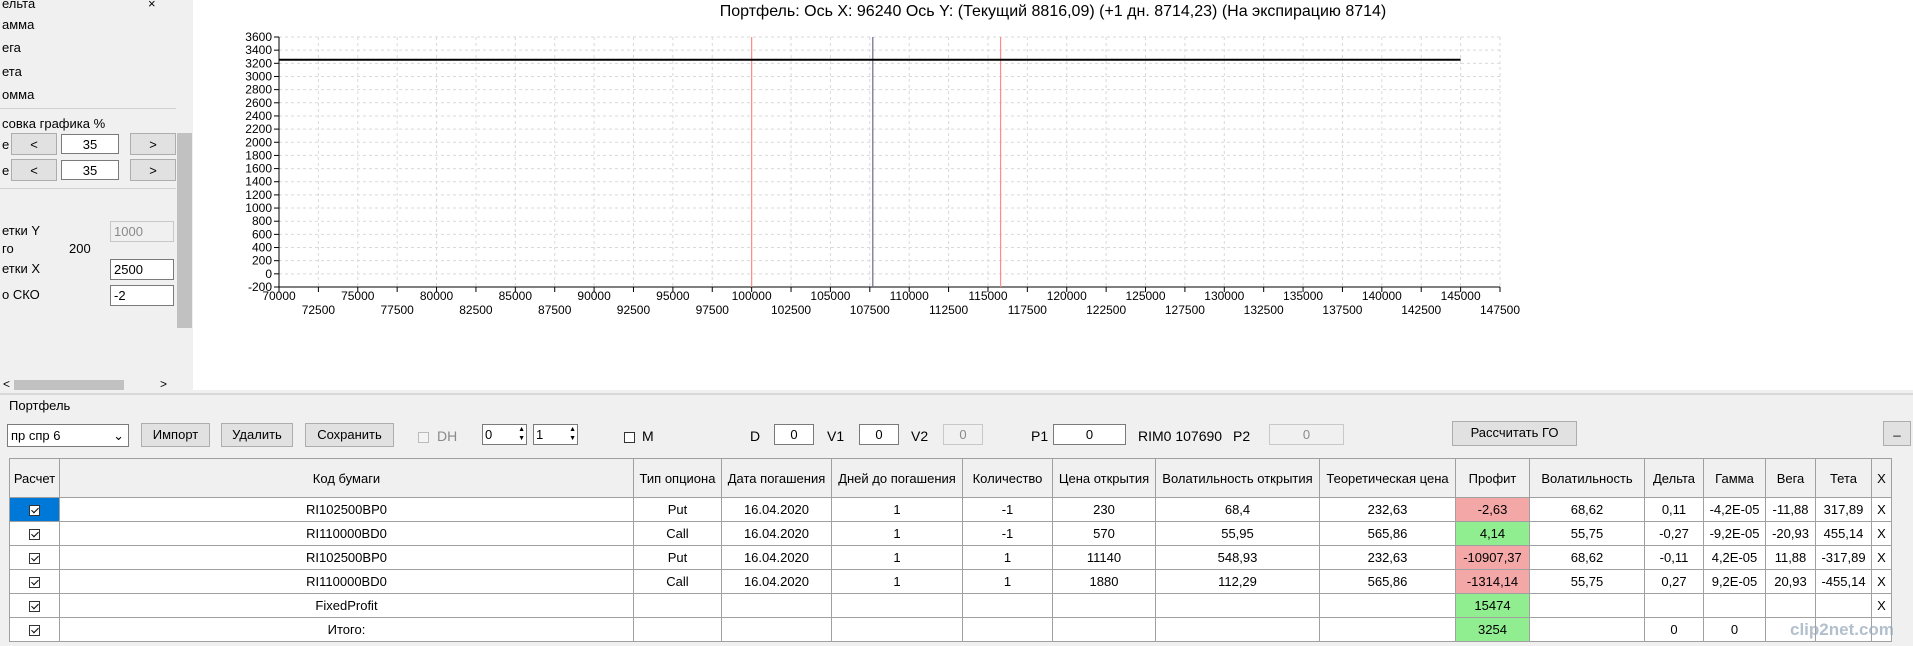  What do you see at coordinates (142, 269) in the screenshot?
I see `grid-x-input: 2500` at bounding box center [142, 269].